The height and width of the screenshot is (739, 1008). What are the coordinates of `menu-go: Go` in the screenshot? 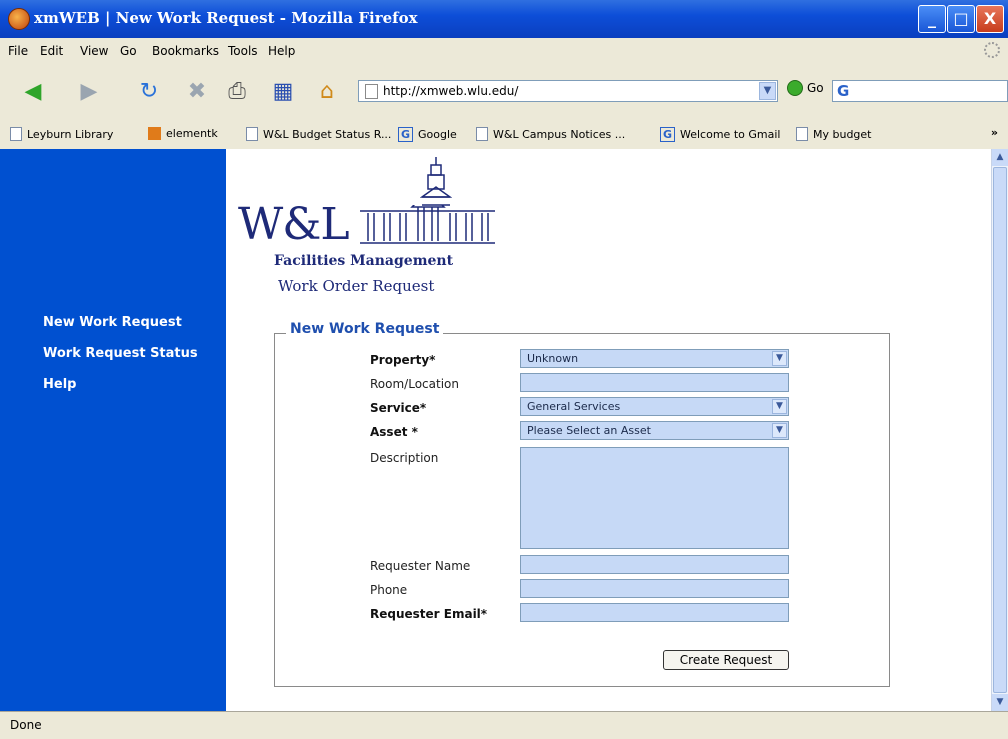 It's located at (128, 51).